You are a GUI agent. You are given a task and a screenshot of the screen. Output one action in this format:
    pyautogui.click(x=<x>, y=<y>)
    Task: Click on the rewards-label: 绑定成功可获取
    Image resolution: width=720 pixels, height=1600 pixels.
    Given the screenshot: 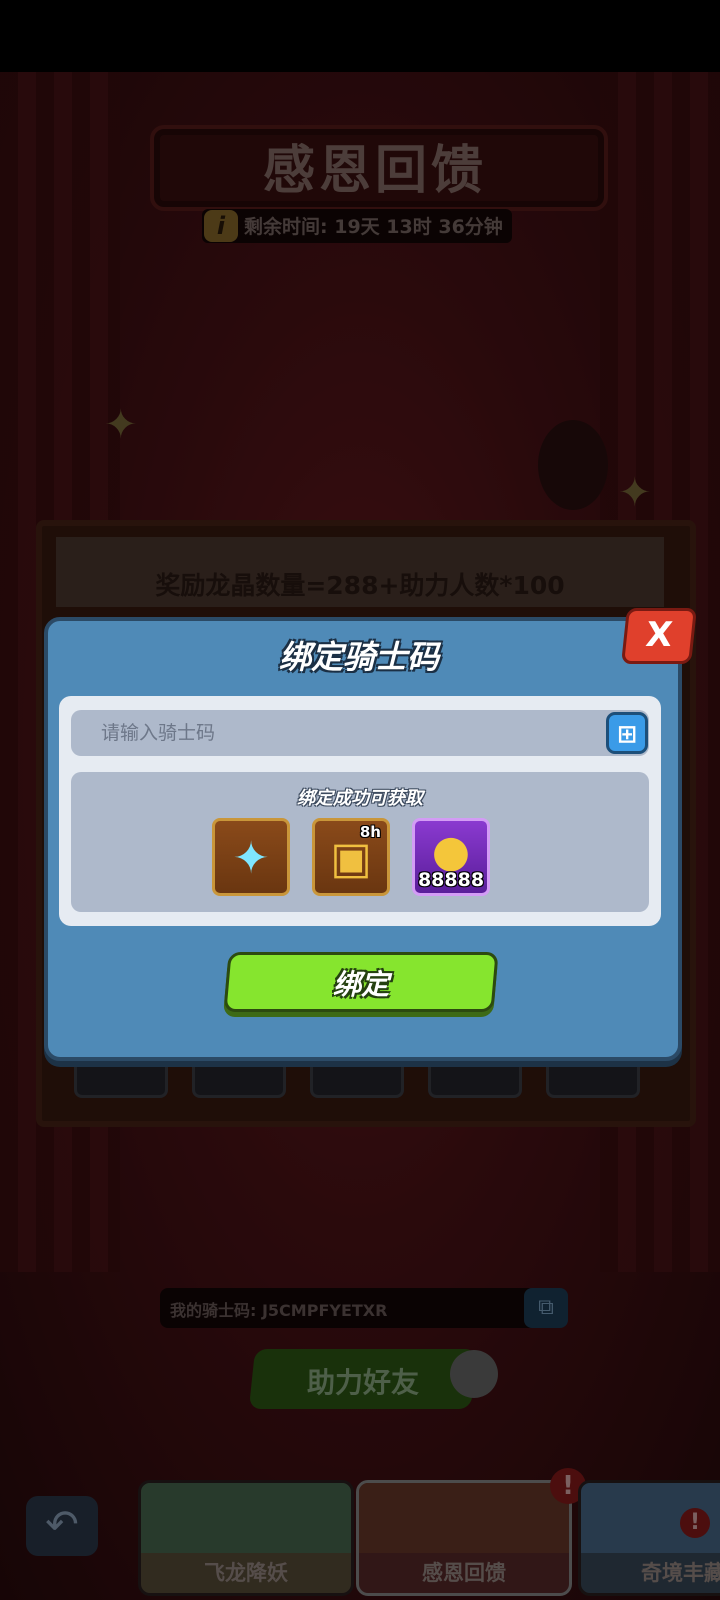 What is the action you would take?
    pyautogui.click(x=360, y=798)
    